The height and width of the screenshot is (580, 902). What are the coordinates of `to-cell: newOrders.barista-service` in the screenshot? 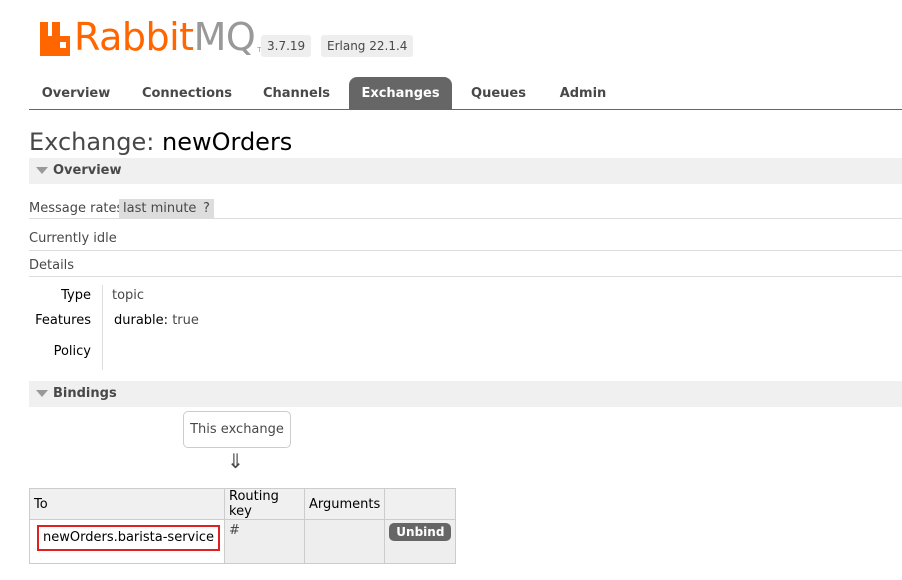 It's located at (127, 541).